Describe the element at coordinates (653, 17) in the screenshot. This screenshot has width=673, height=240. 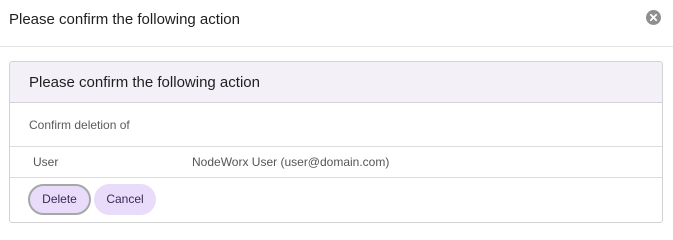
I see `close-icon` at that location.